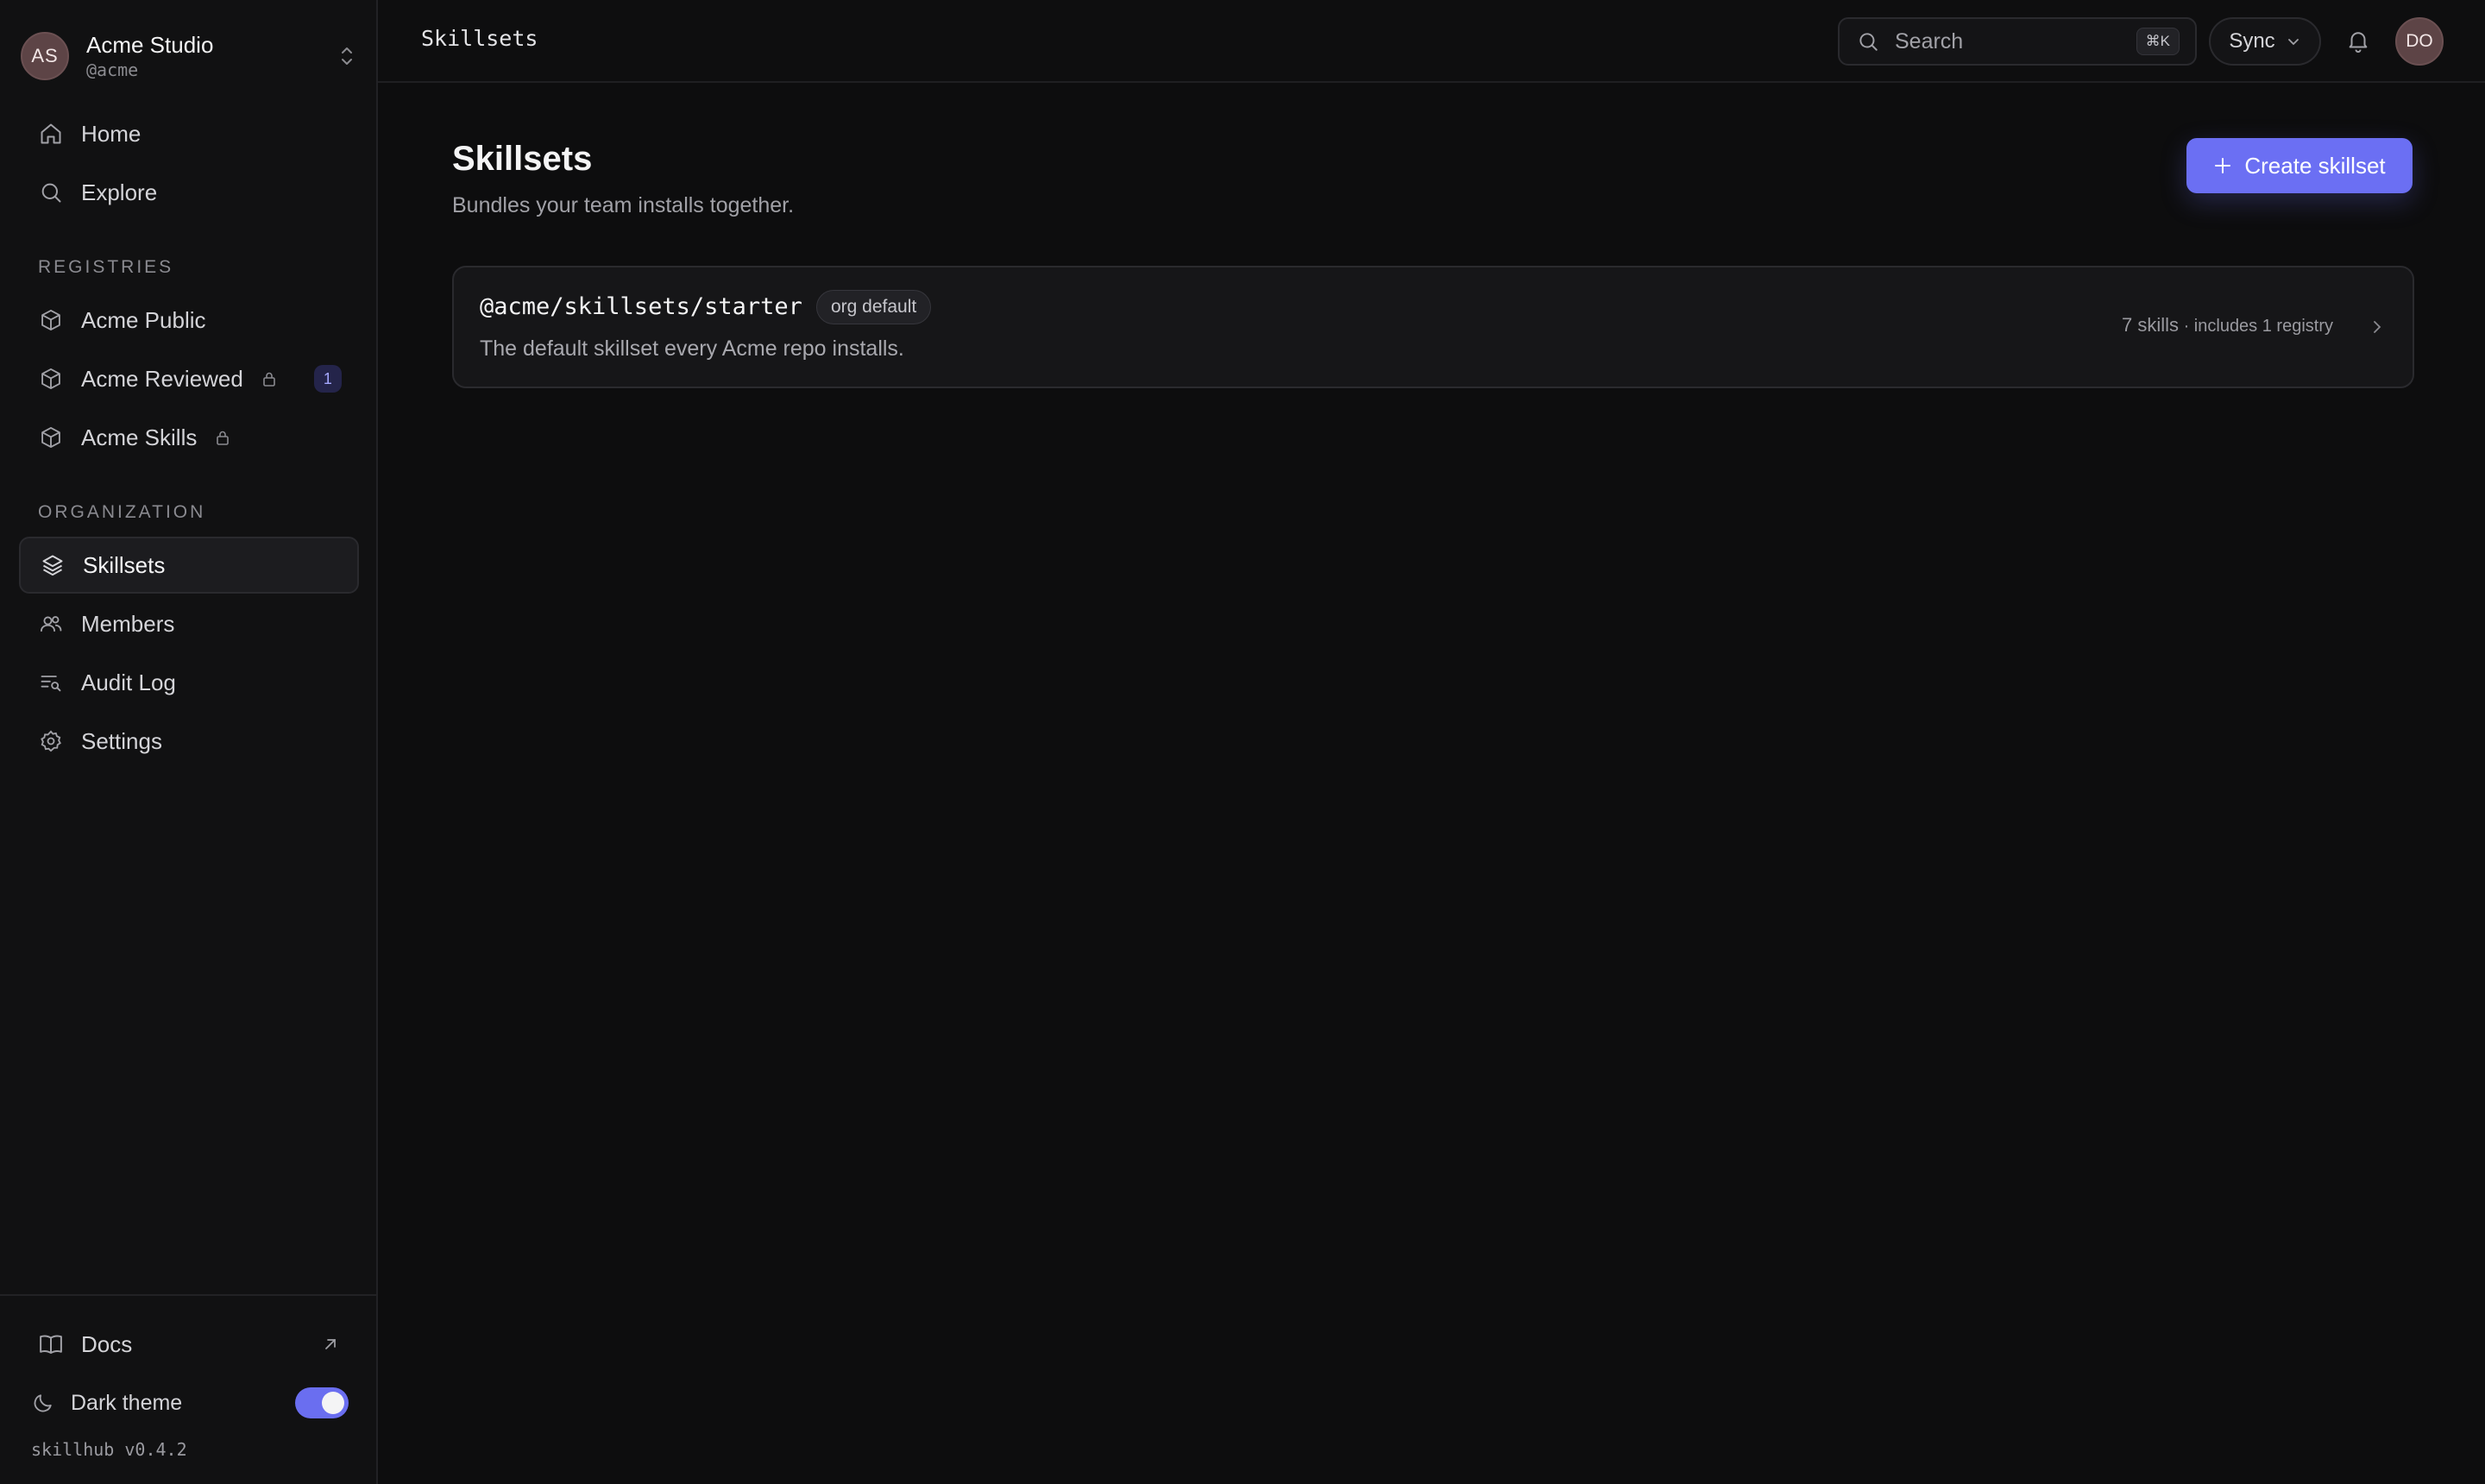 This screenshot has width=2485, height=1484. I want to click on sidebar-item-label: Audit Log, so click(128, 682).